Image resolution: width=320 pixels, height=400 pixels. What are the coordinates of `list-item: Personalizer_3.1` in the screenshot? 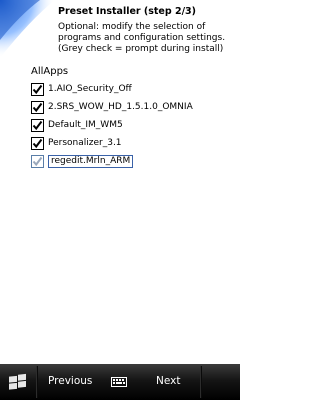 It's located at (112, 143).